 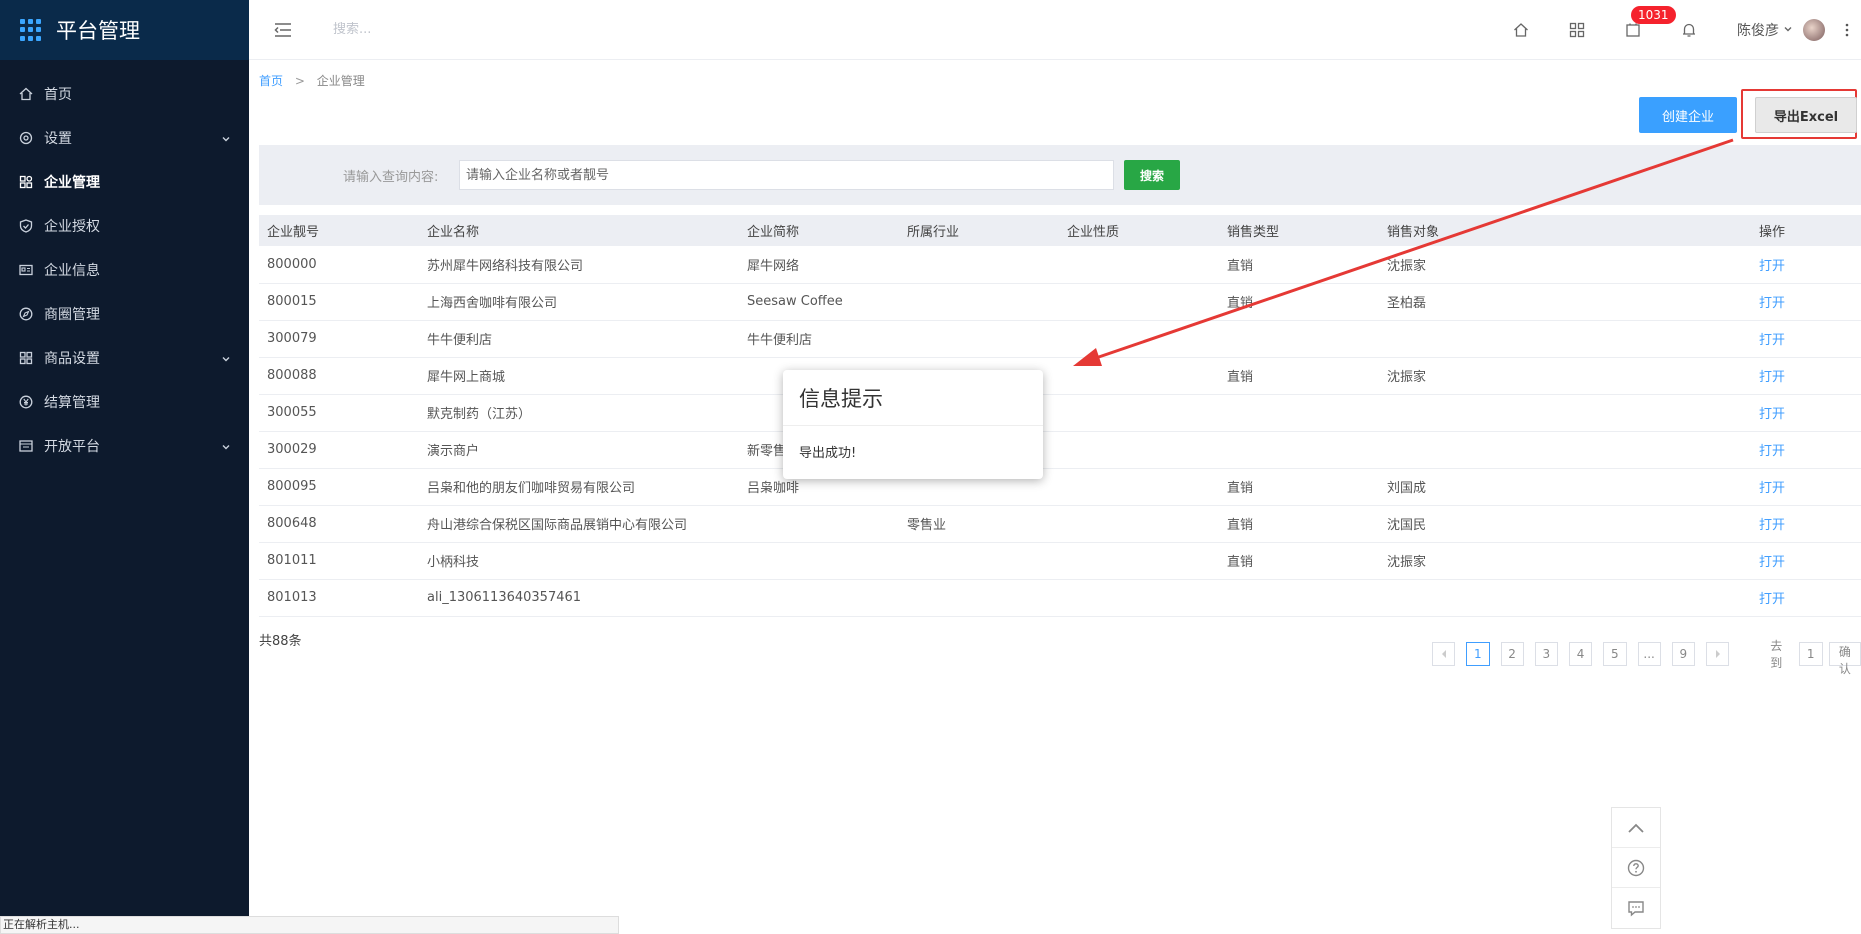 What do you see at coordinates (1636, 828) in the screenshot?
I see `back-to-top-icon` at bounding box center [1636, 828].